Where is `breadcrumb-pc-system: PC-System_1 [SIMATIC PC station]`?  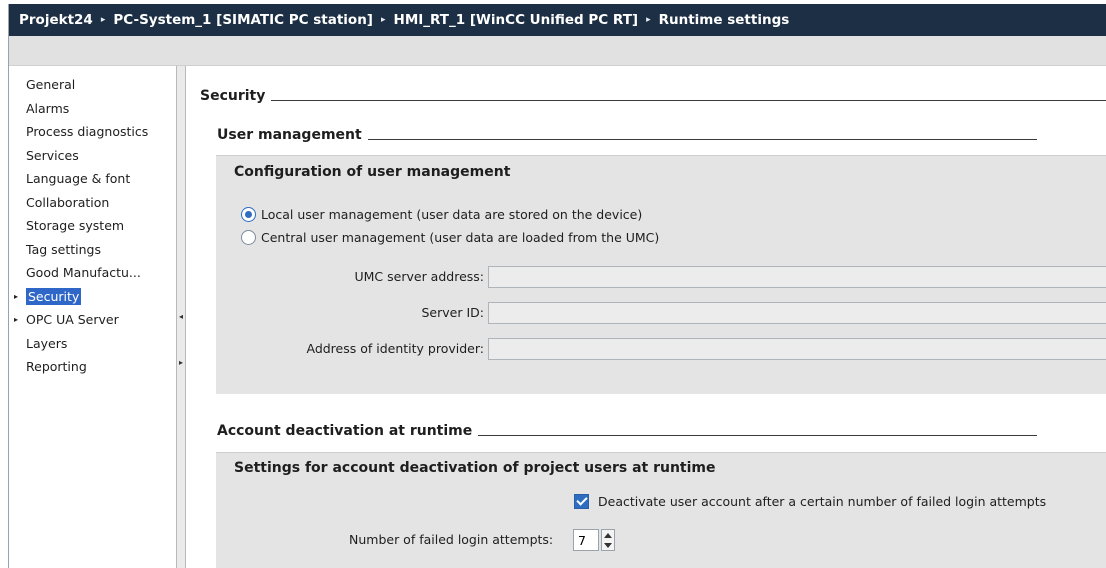 breadcrumb-pc-system: PC-System_1 [SIMATIC PC station] is located at coordinates (243, 20).